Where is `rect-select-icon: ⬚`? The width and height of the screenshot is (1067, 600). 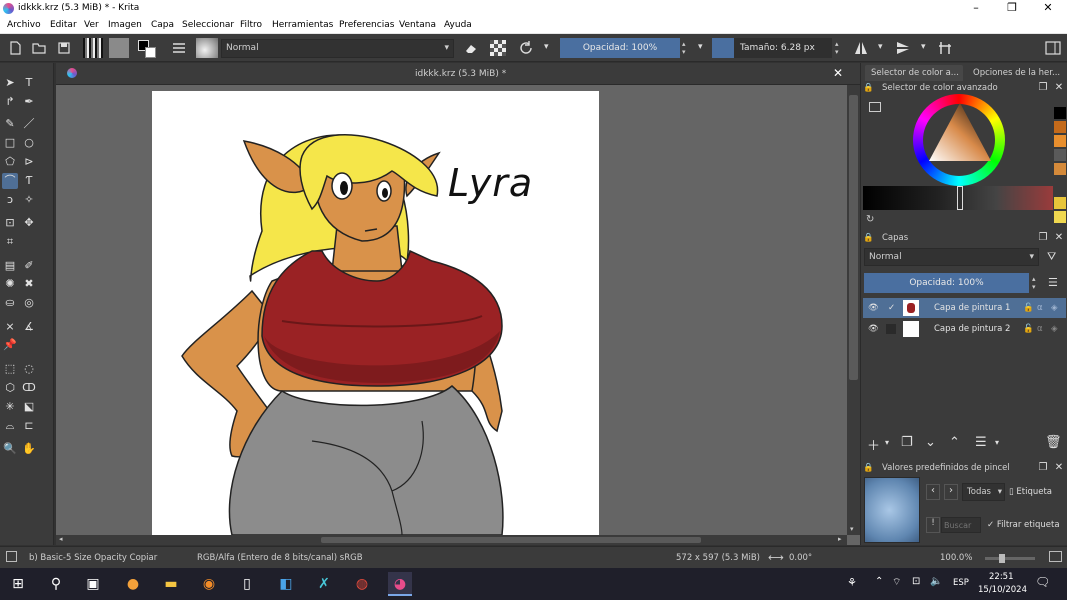 rect-select-icon: ⬚ is located at coordinates (10, 369).